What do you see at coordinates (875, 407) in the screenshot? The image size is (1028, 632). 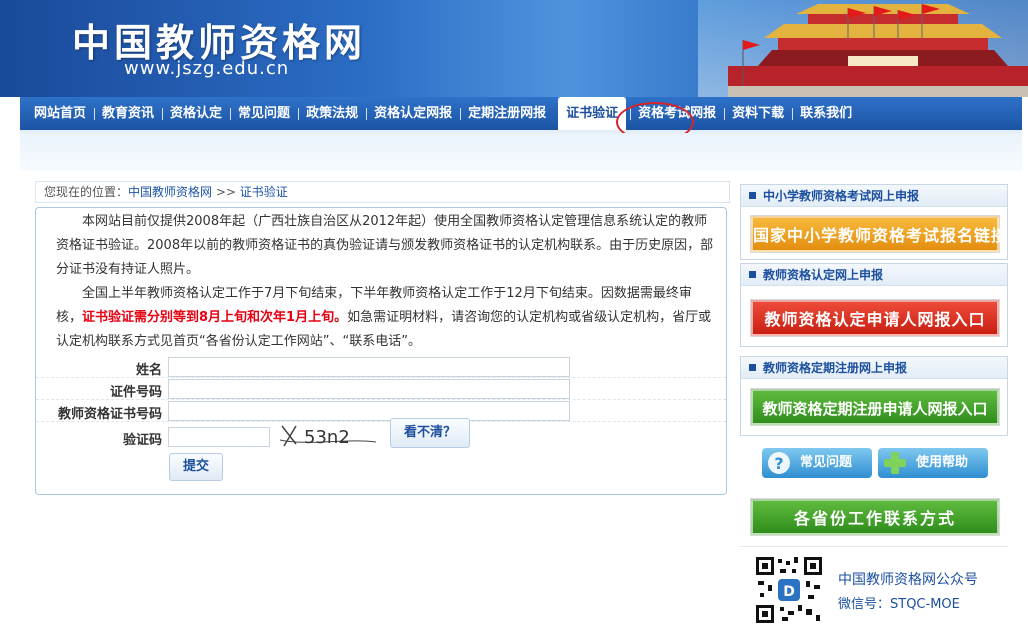 I see `registration-entry-button: 教师资格定期注册申请人网报入口` at bounding box center [875, 407].